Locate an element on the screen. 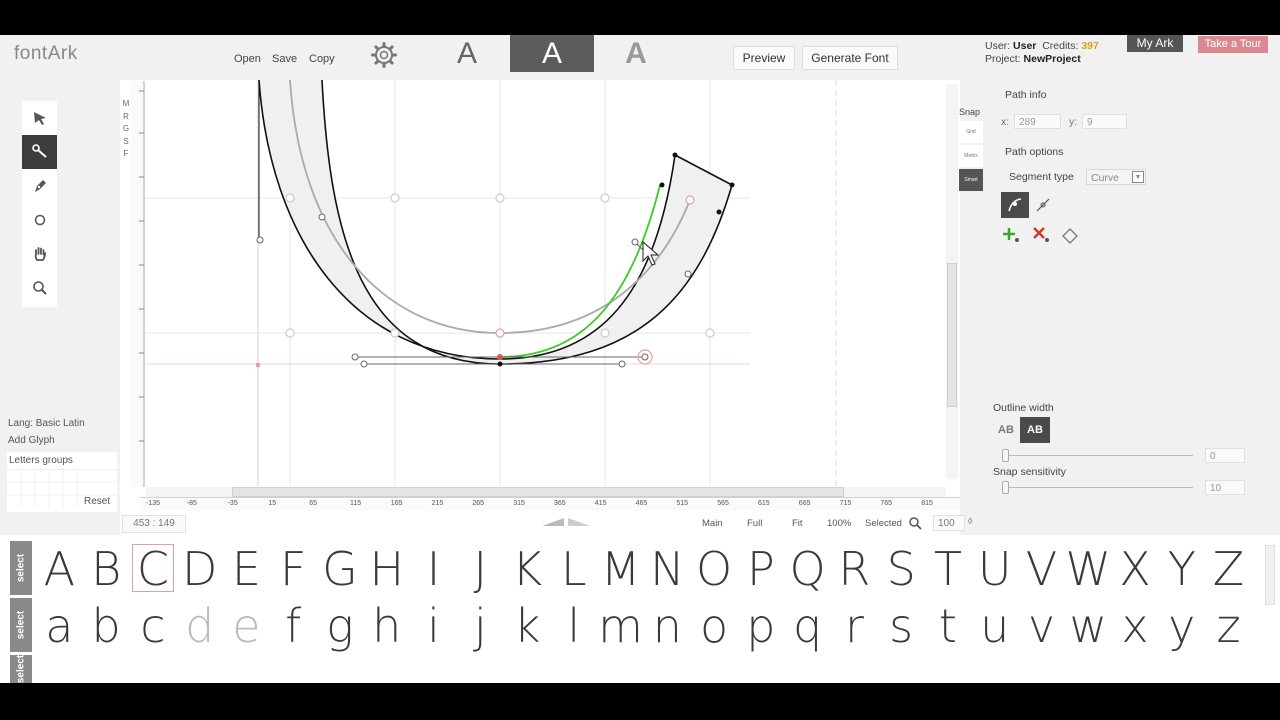 The height and width of the screenshot is (720, 1280). view-arrows-icon is located at coordinates (566, 522).